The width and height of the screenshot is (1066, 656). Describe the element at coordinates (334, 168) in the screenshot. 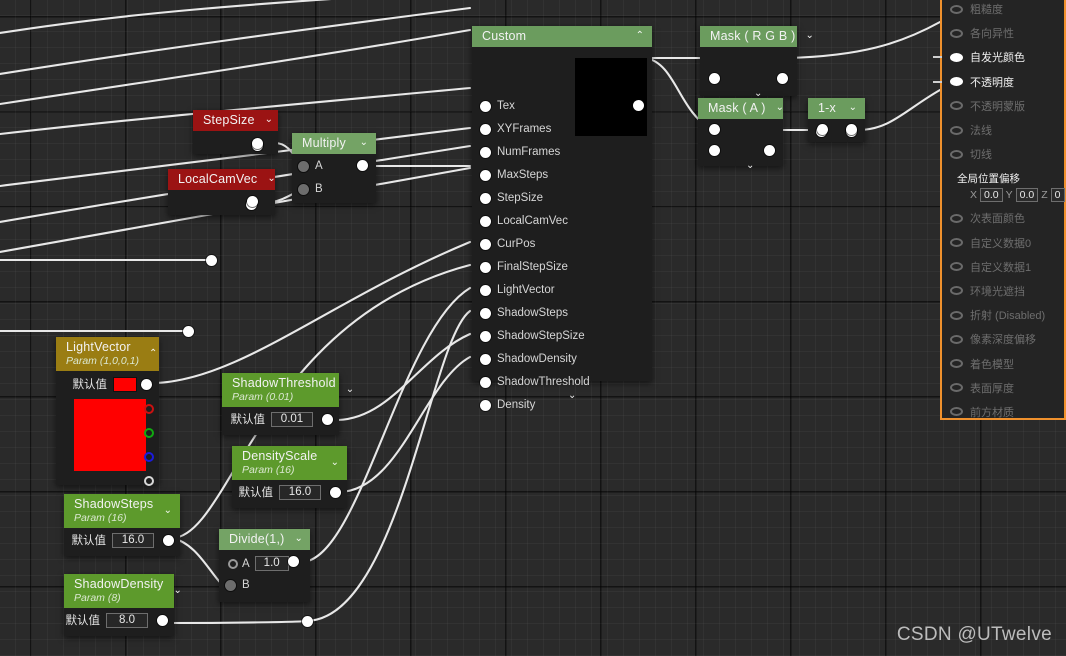

I see `node-multiply: Multiply ⌄ A B` at that location.